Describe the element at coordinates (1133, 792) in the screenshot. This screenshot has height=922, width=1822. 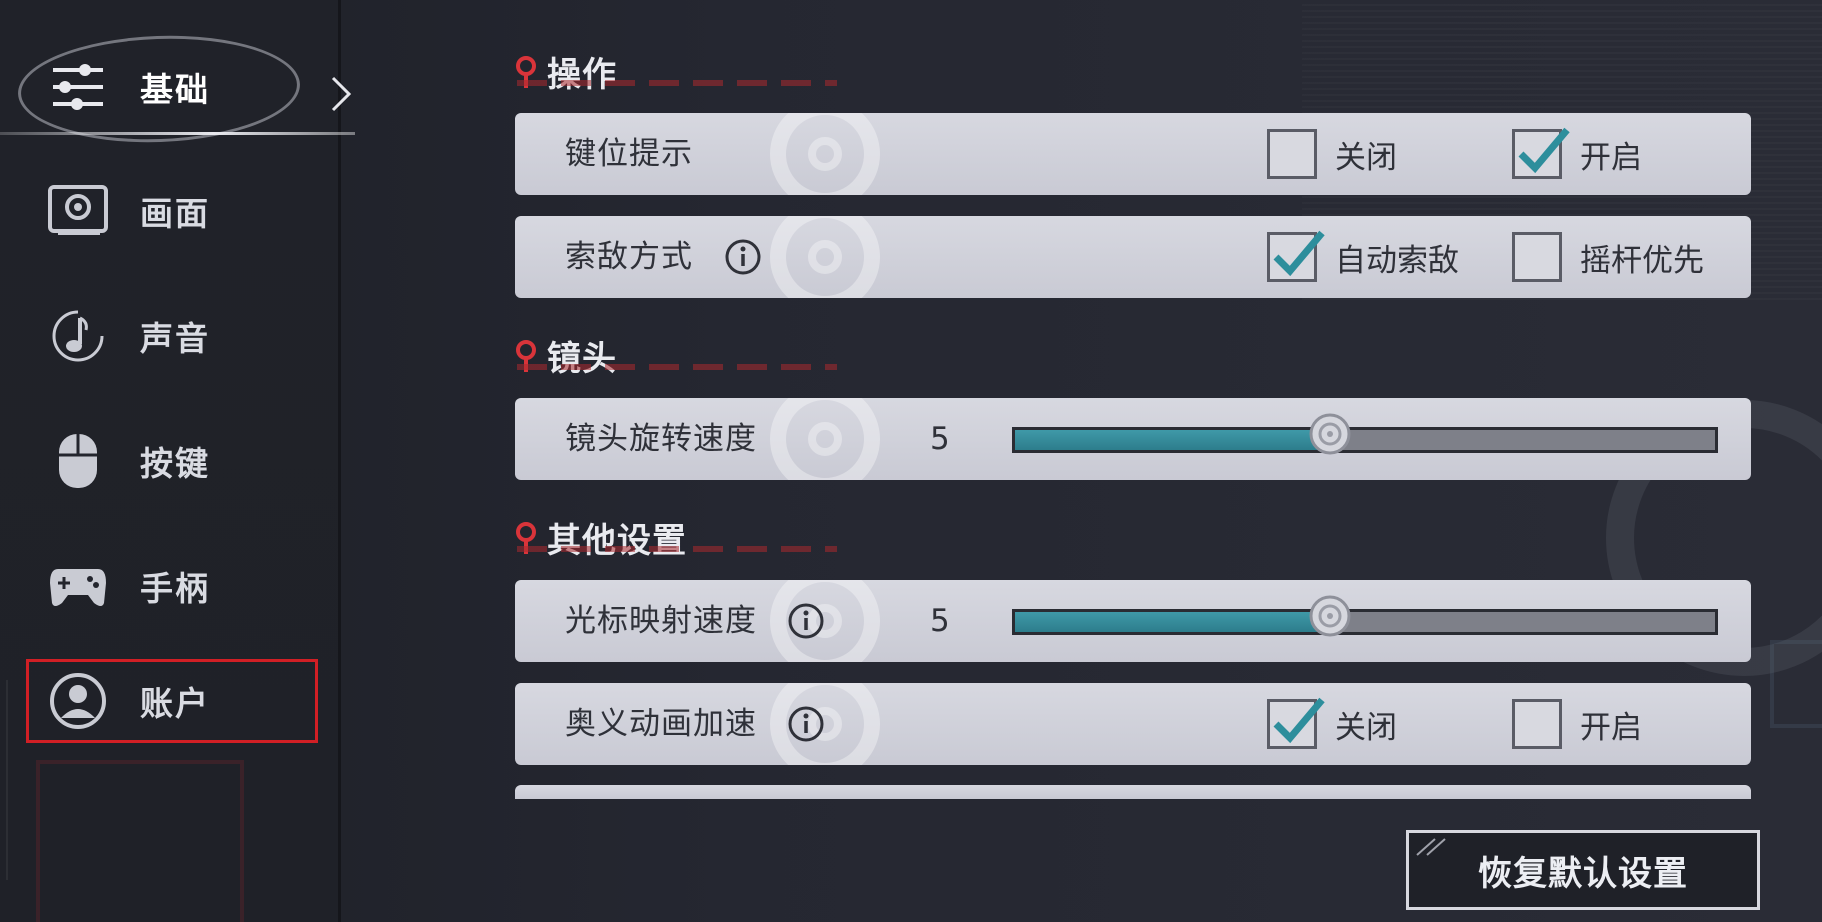
I see `setting-row-partial` at that location.